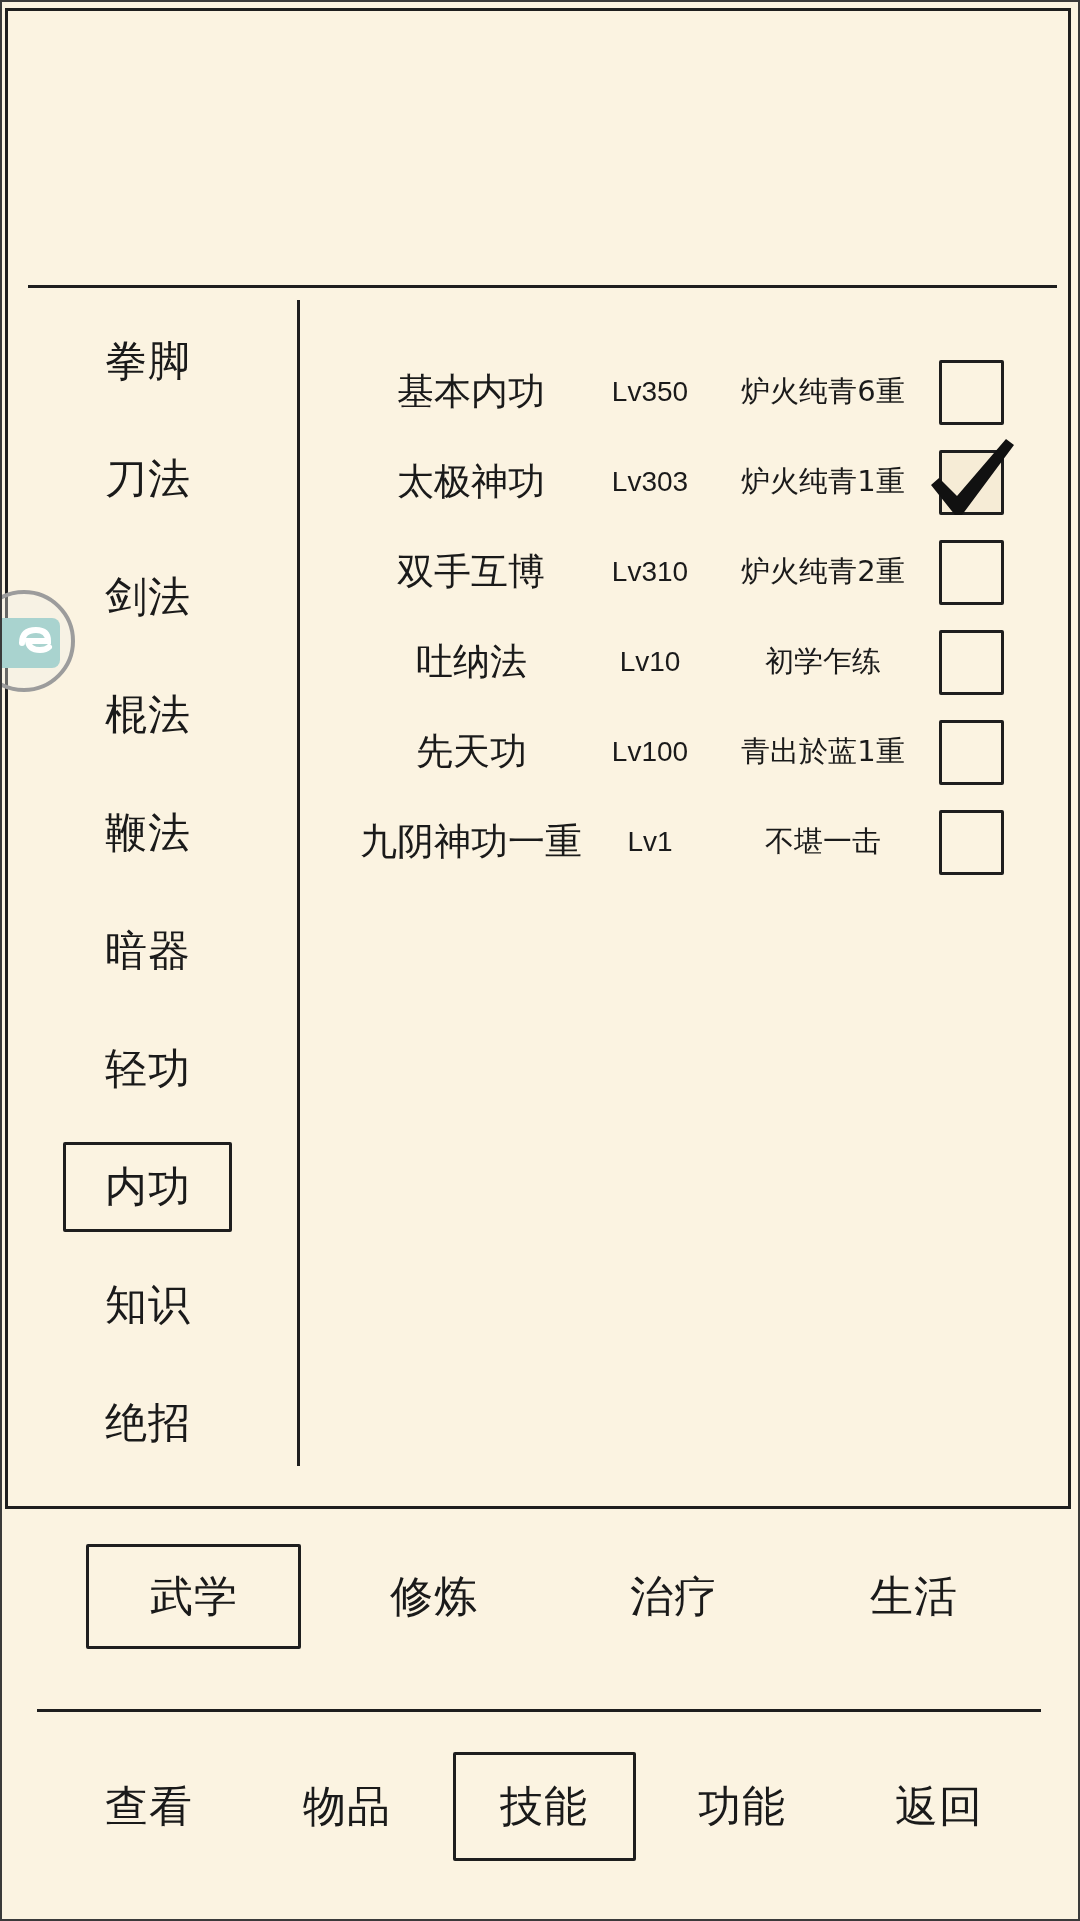 This screenshot has height=1921, width=1080. I want to click on skill-type-tab: 治疗, so click(673, 1596).